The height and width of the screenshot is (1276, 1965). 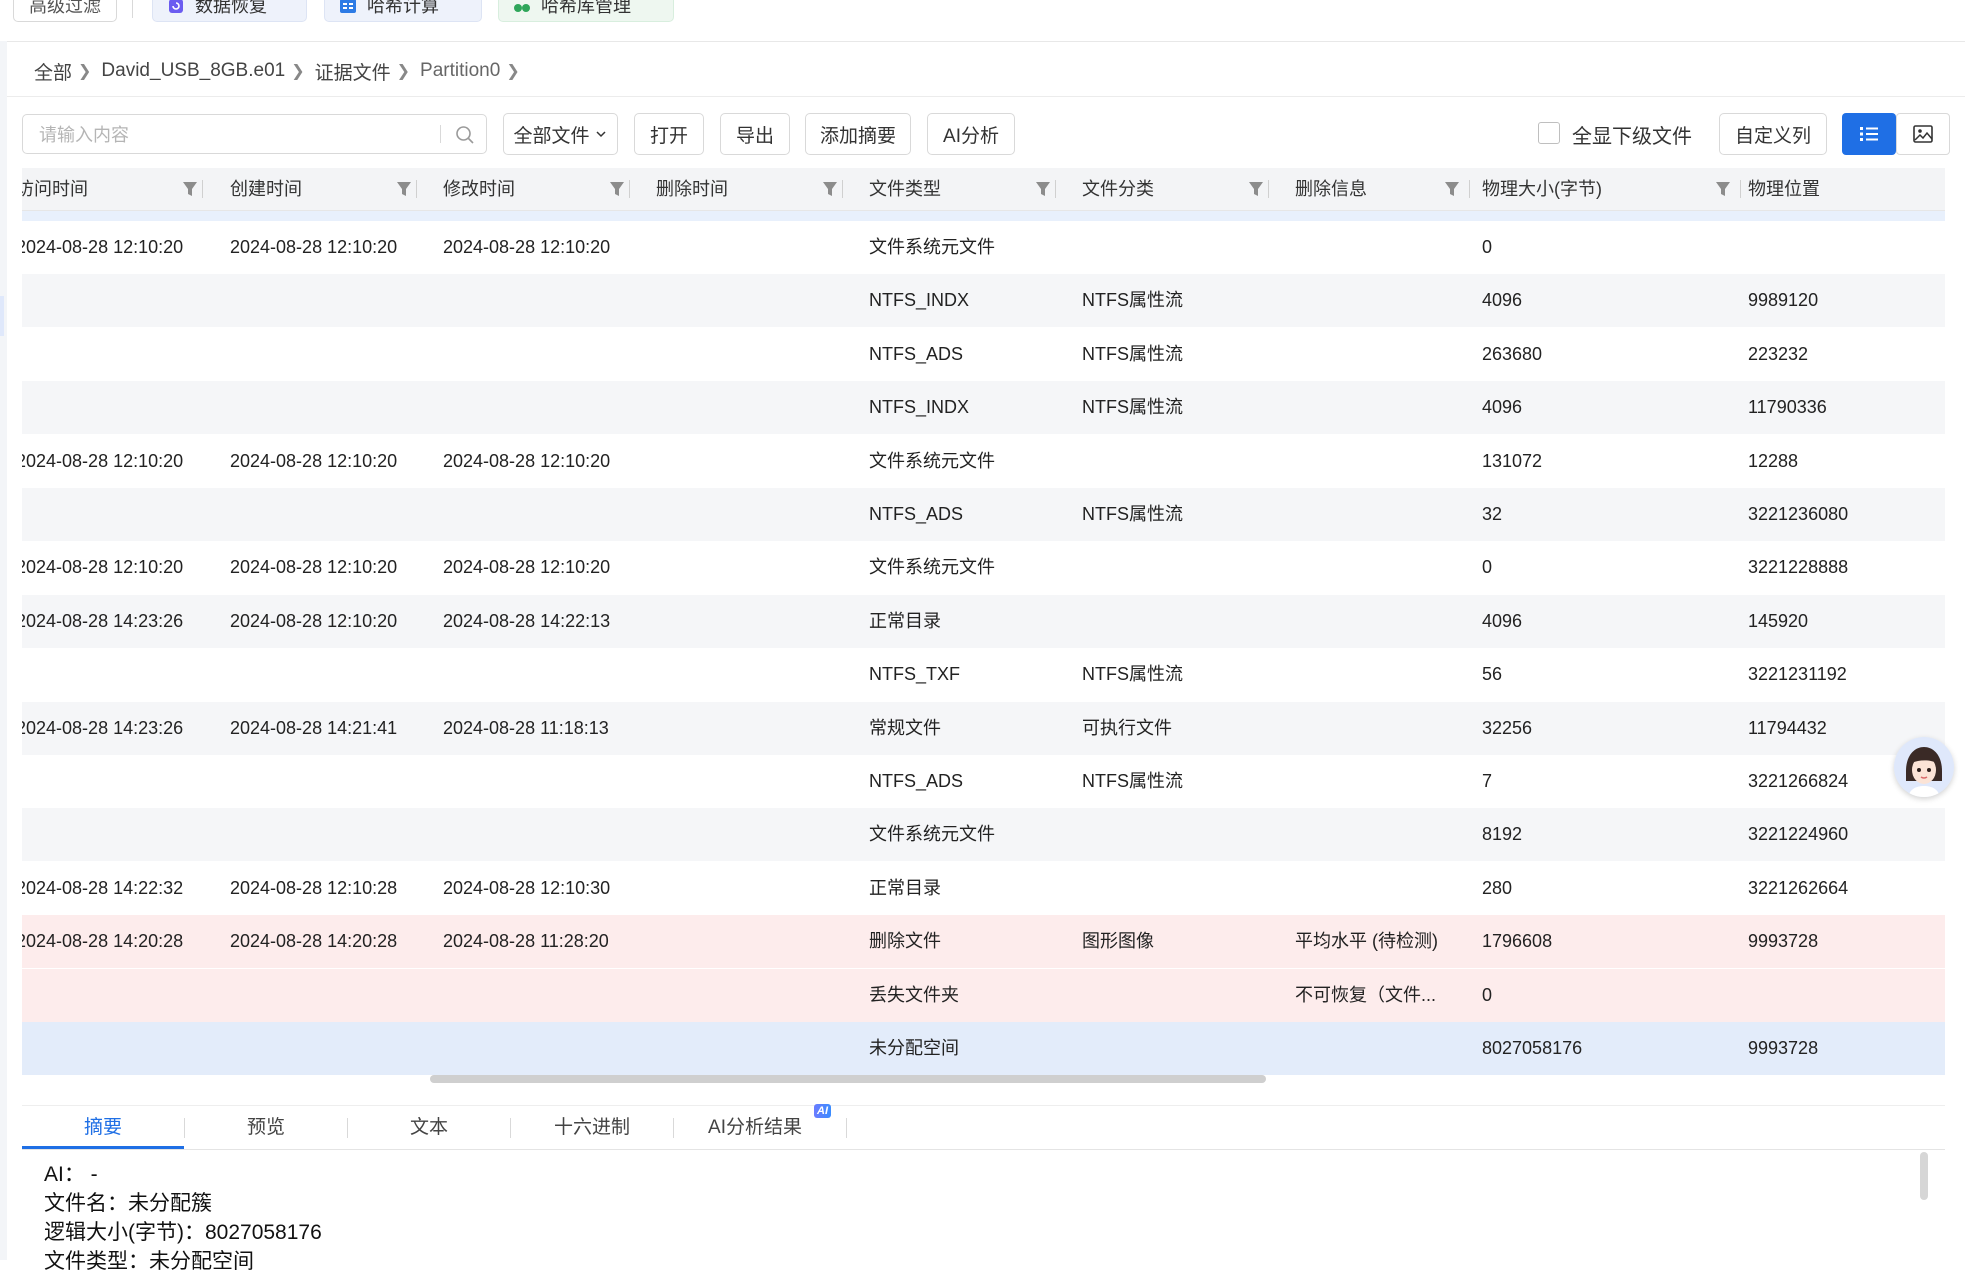 What do you see at coordinates (1132, 407) in the screenshot?
I see `cell-file-category: NTFS属性流` at bounding box center [1132, 407].